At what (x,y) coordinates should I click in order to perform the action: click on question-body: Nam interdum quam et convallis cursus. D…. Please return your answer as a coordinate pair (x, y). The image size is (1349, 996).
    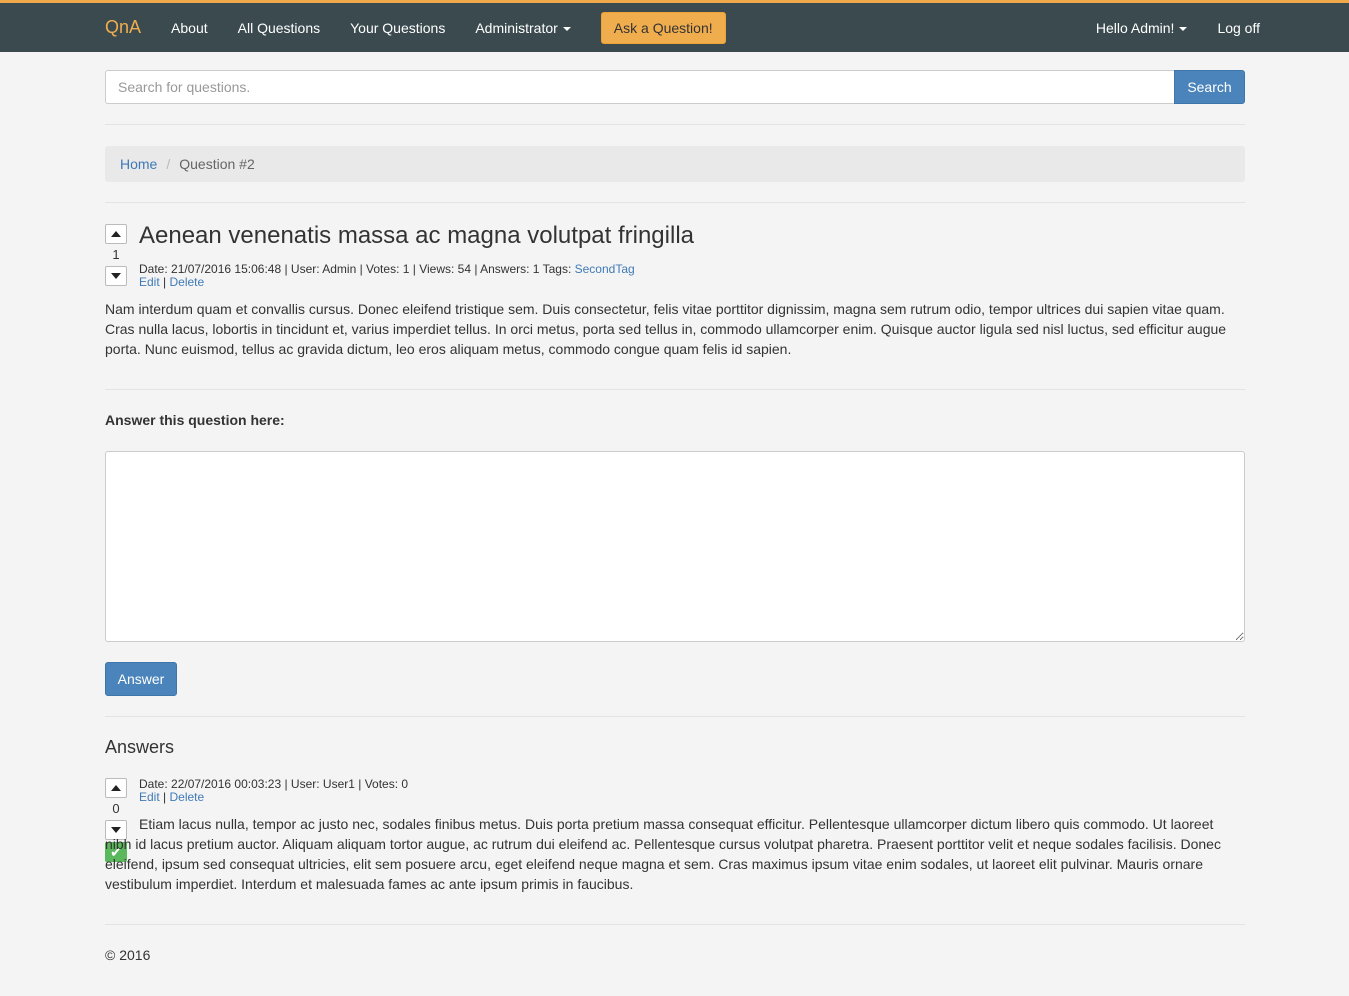
    Looking at the image, I should click on (666, 329).